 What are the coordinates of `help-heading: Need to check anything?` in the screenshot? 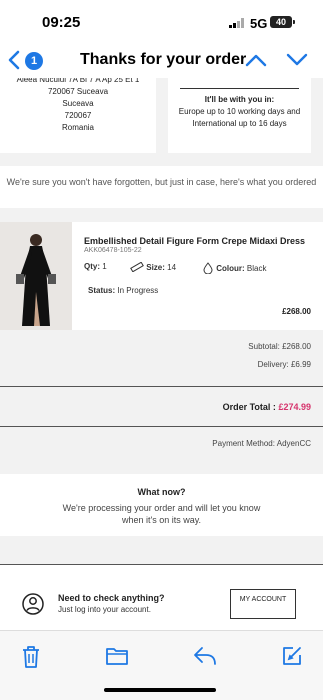 It's located at (111, 598).